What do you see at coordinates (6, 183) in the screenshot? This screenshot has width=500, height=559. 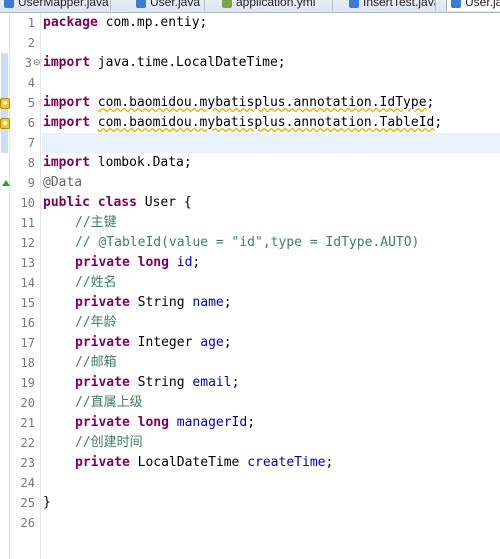 I see `override-arrow-icon` at bounding box center [6, 183].